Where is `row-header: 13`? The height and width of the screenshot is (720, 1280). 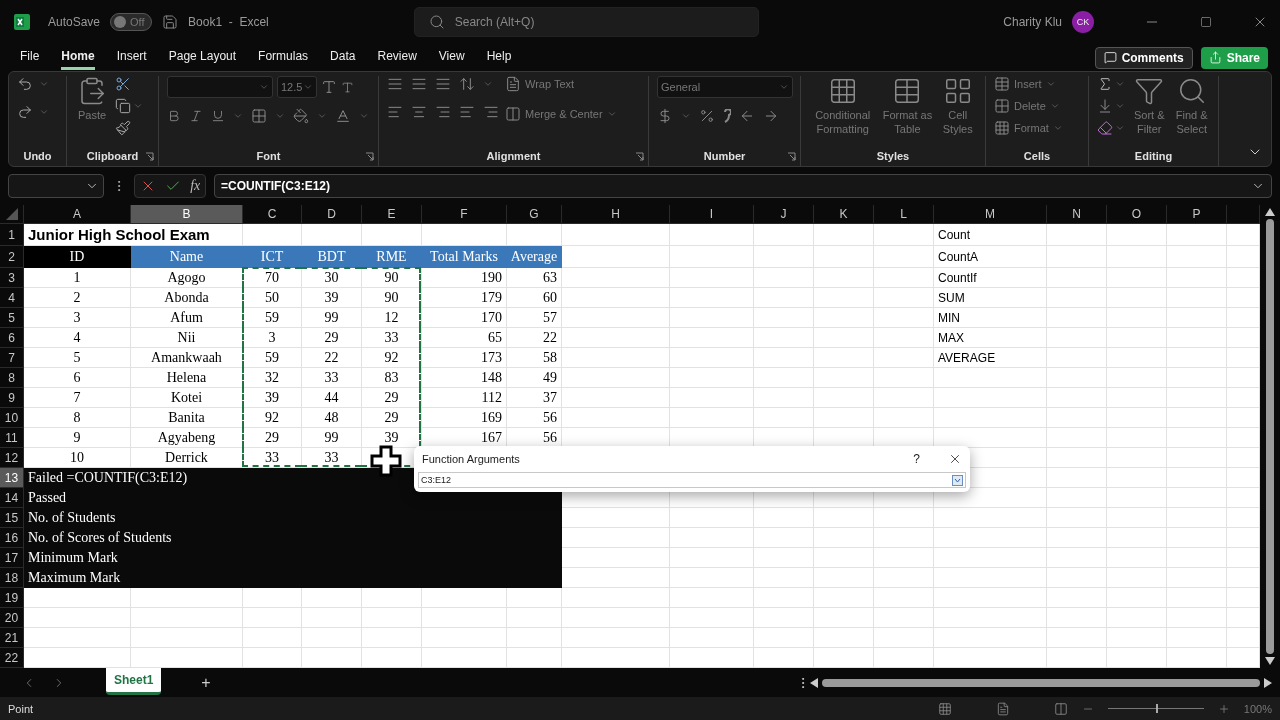 row-header: 13 is located at coordinates (12, 478).